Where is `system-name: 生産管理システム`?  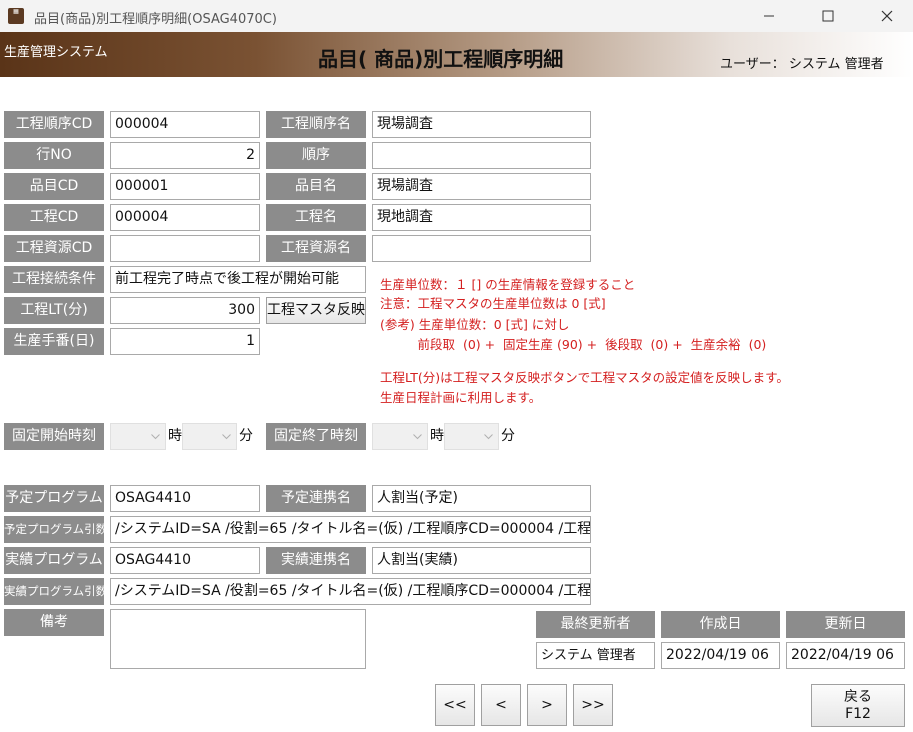
system-name: 生産管理システム is located at coordinates (56, 52).